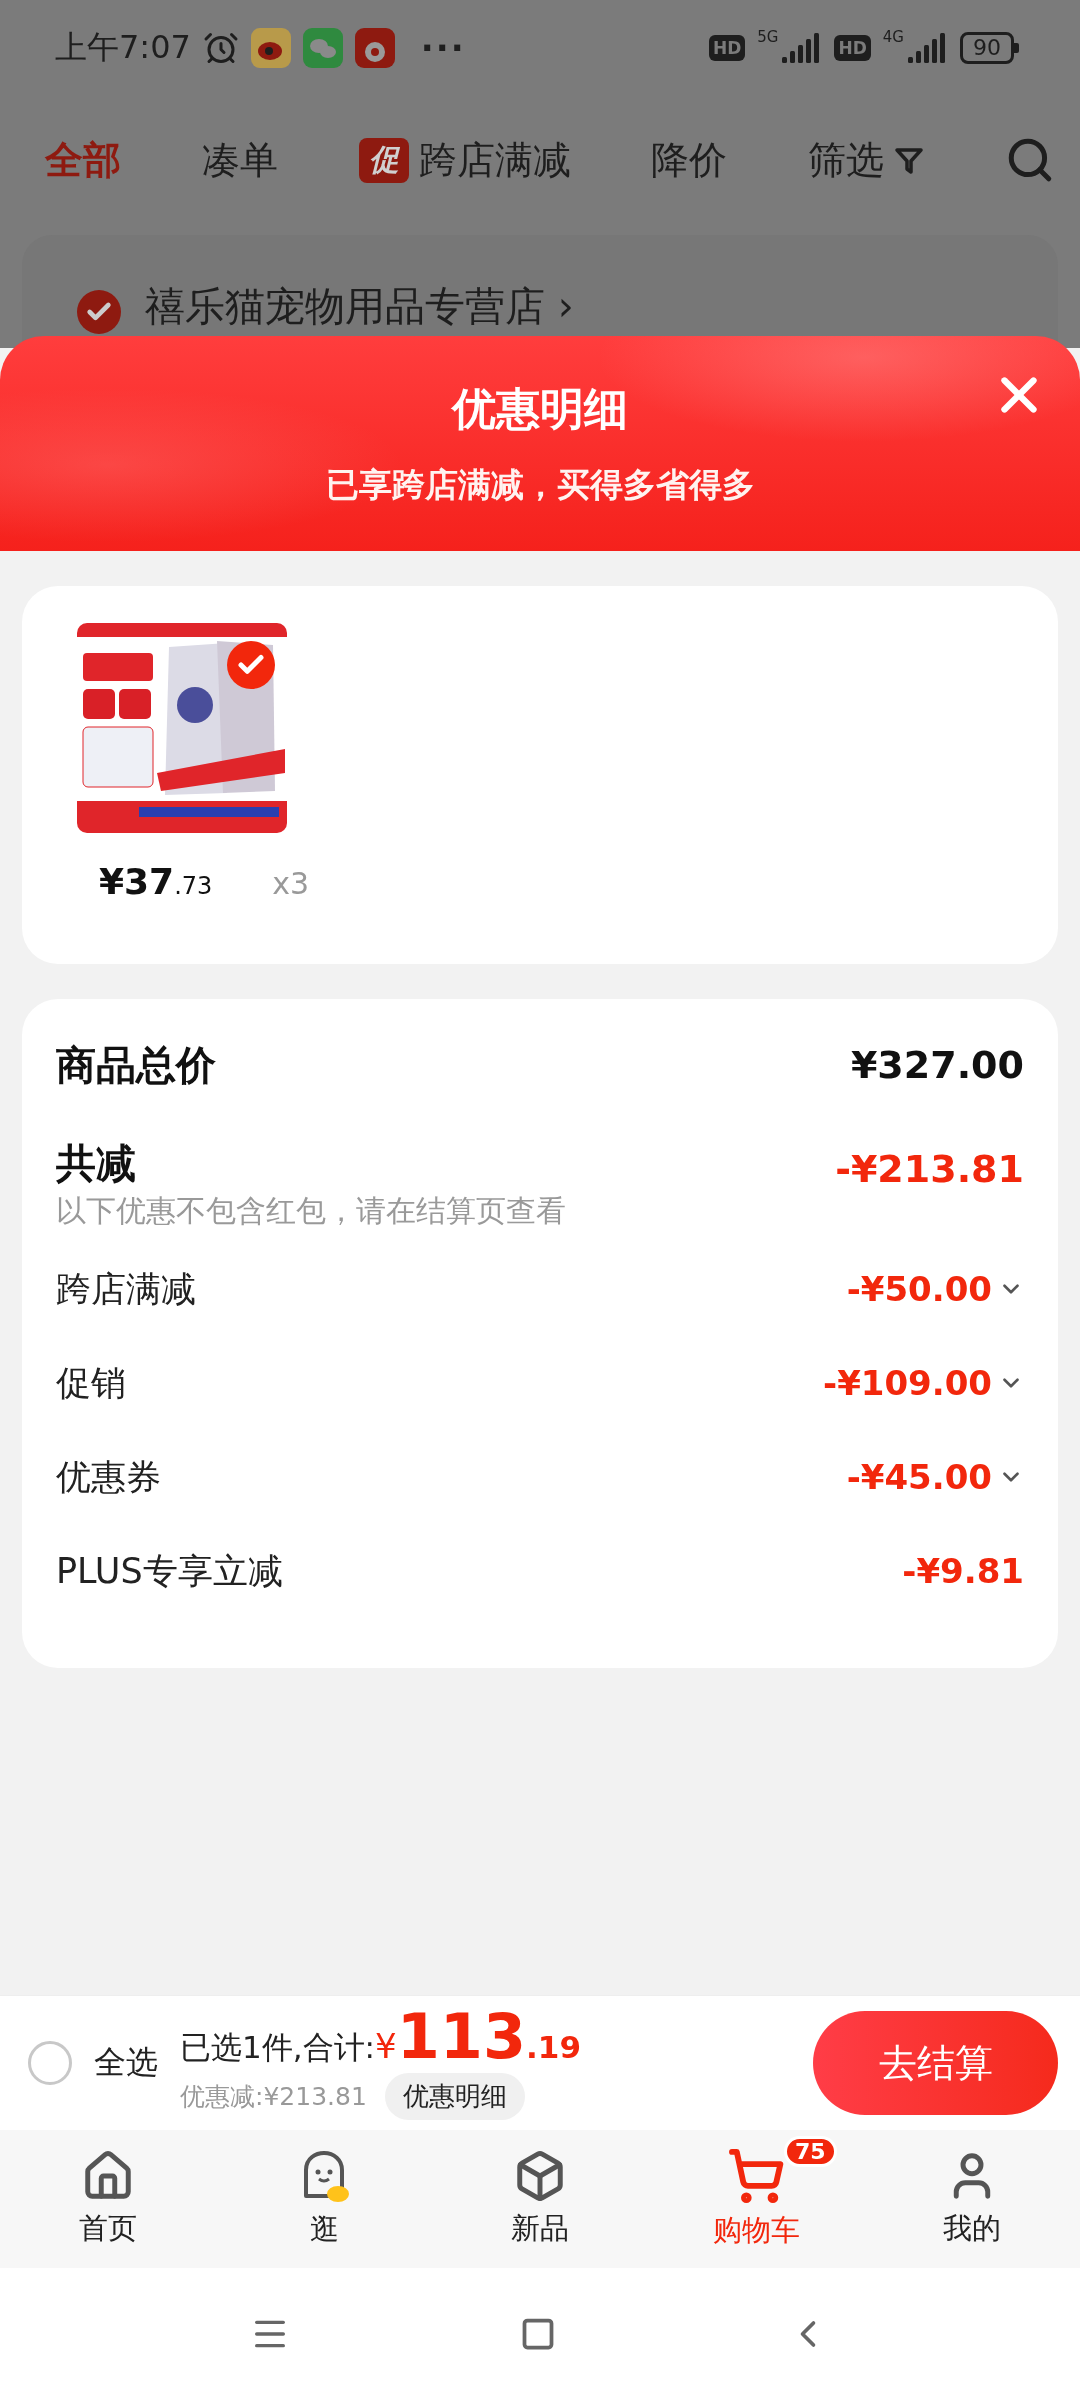 The image size is (1080, 2400). Describe the element at coordinates (239, 160) in the screenshot. I see `filter-tab: 凑单` at that location.